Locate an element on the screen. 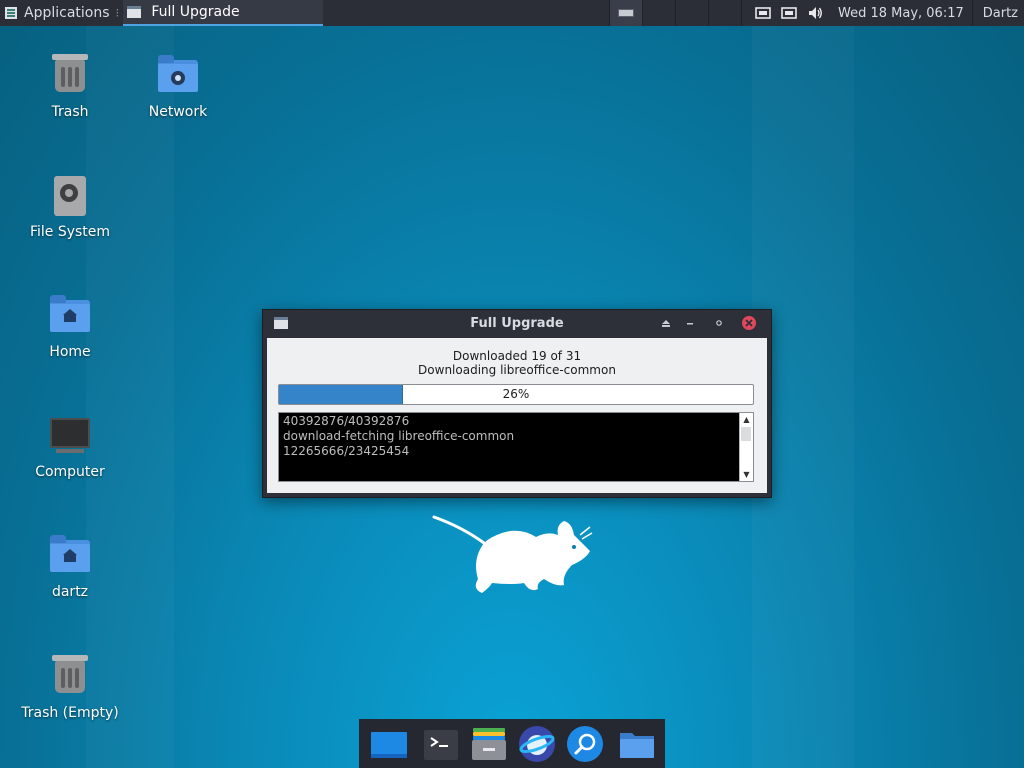 The width and height of the screenshot is (1024, 768). desktop-icon-trash: Trash is located at coordinates (70, 86).